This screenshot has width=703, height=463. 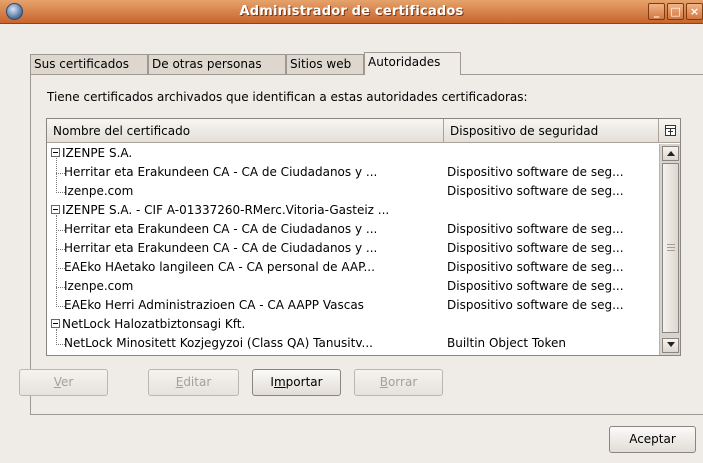 I want to click on delete-button: Borrar, so click(x=398, y=382).